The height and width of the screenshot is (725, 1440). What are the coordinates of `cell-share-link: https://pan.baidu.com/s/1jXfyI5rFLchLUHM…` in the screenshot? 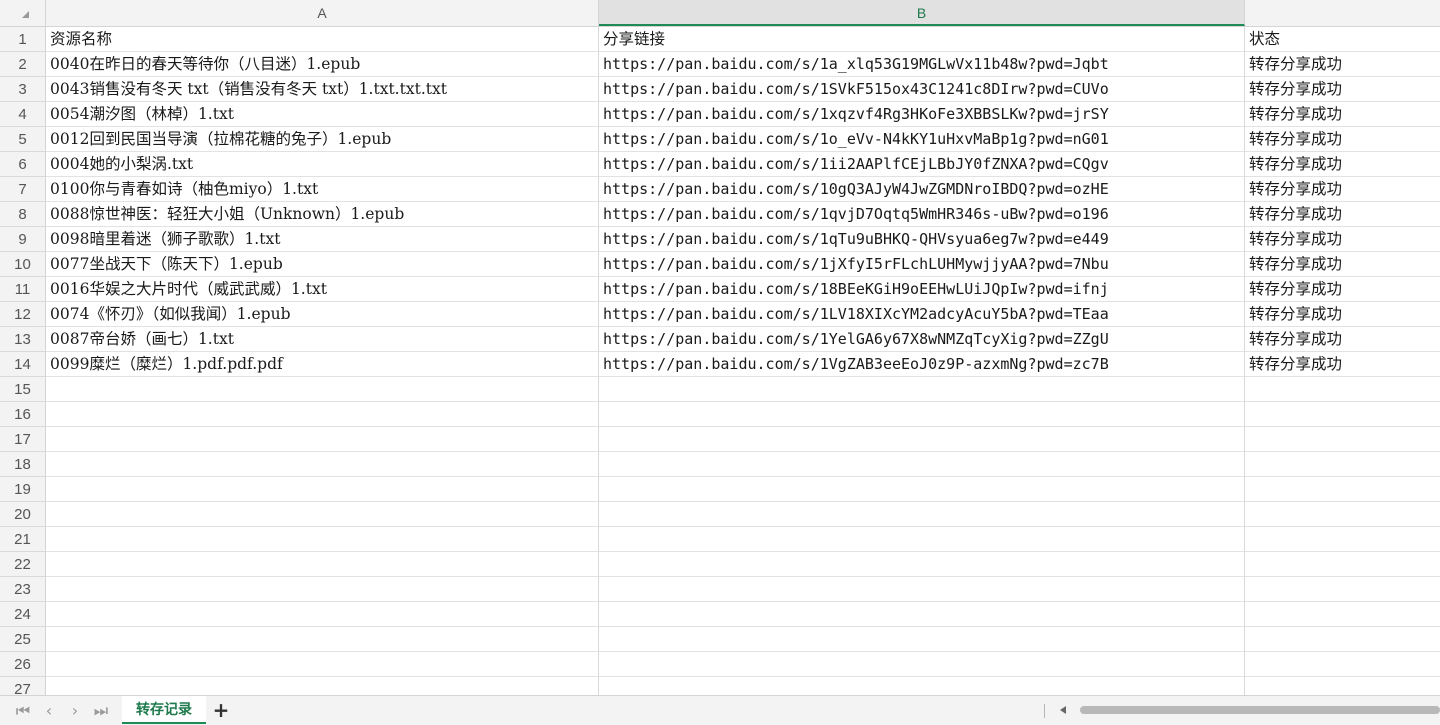 It's located at (922, 264).